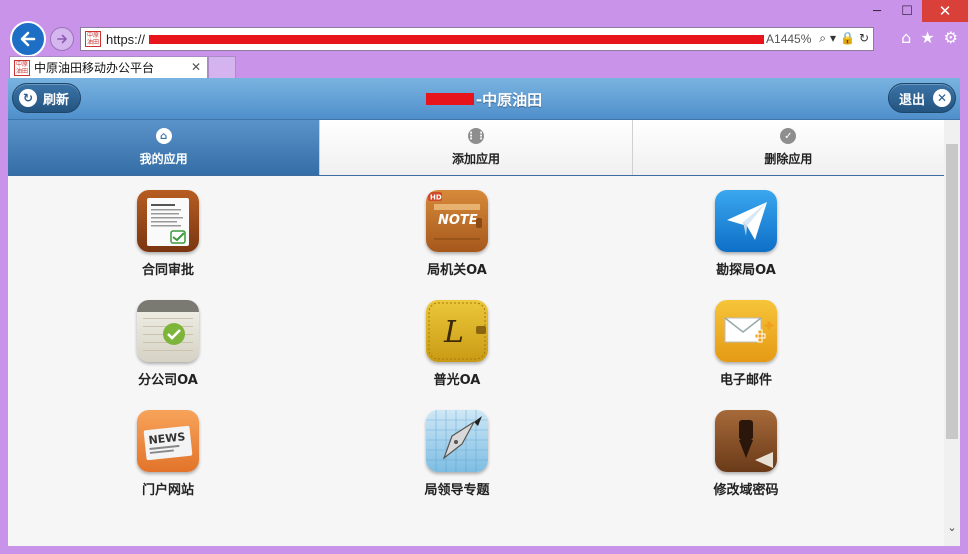 Image resolution: width=968 pixels, height=554 pixels. Describe the element at coordinates (457, 380) in the screenshot. I see `app-label: 普光OA` at that location.